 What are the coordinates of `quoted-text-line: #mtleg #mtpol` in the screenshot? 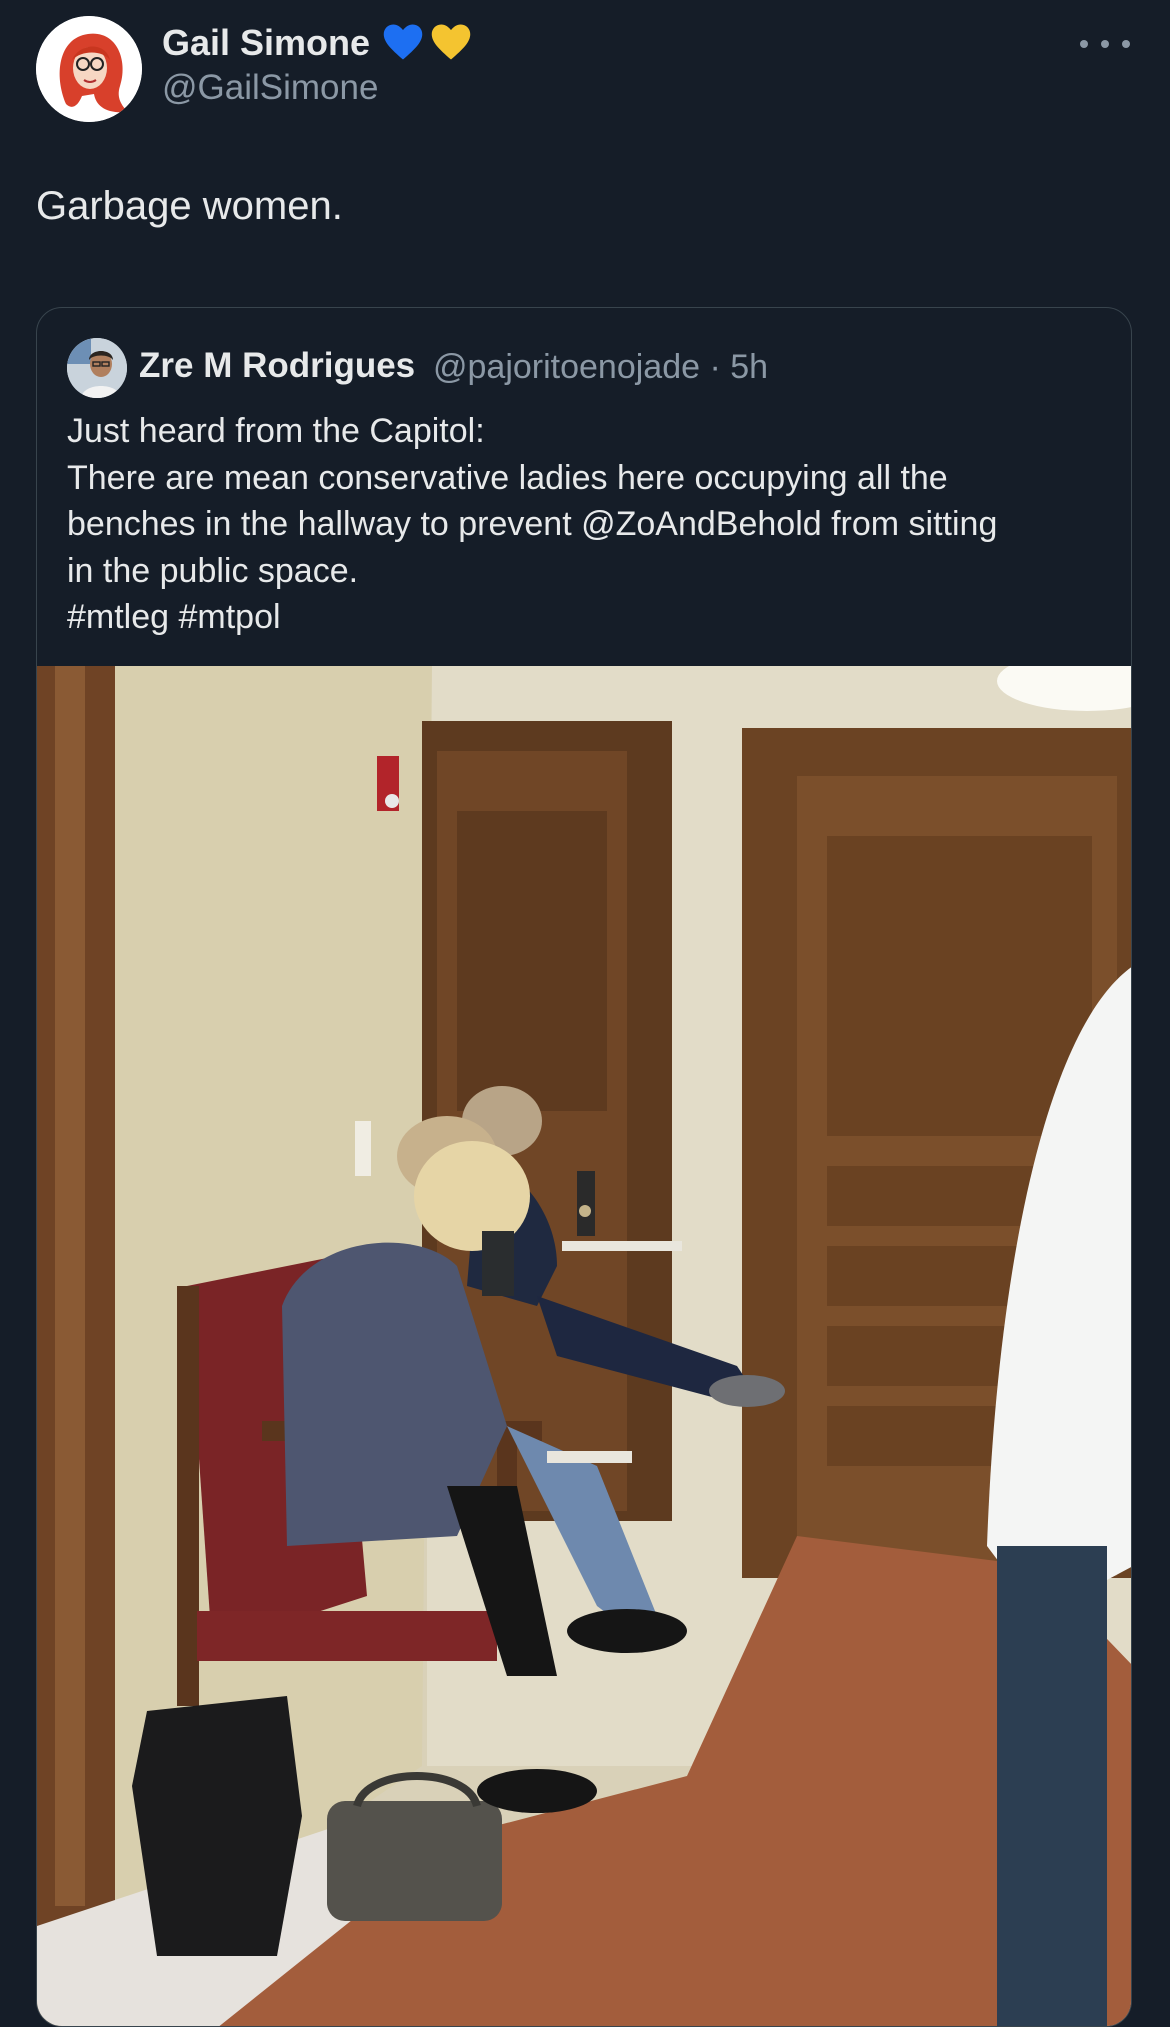 It's located at (174, 617).